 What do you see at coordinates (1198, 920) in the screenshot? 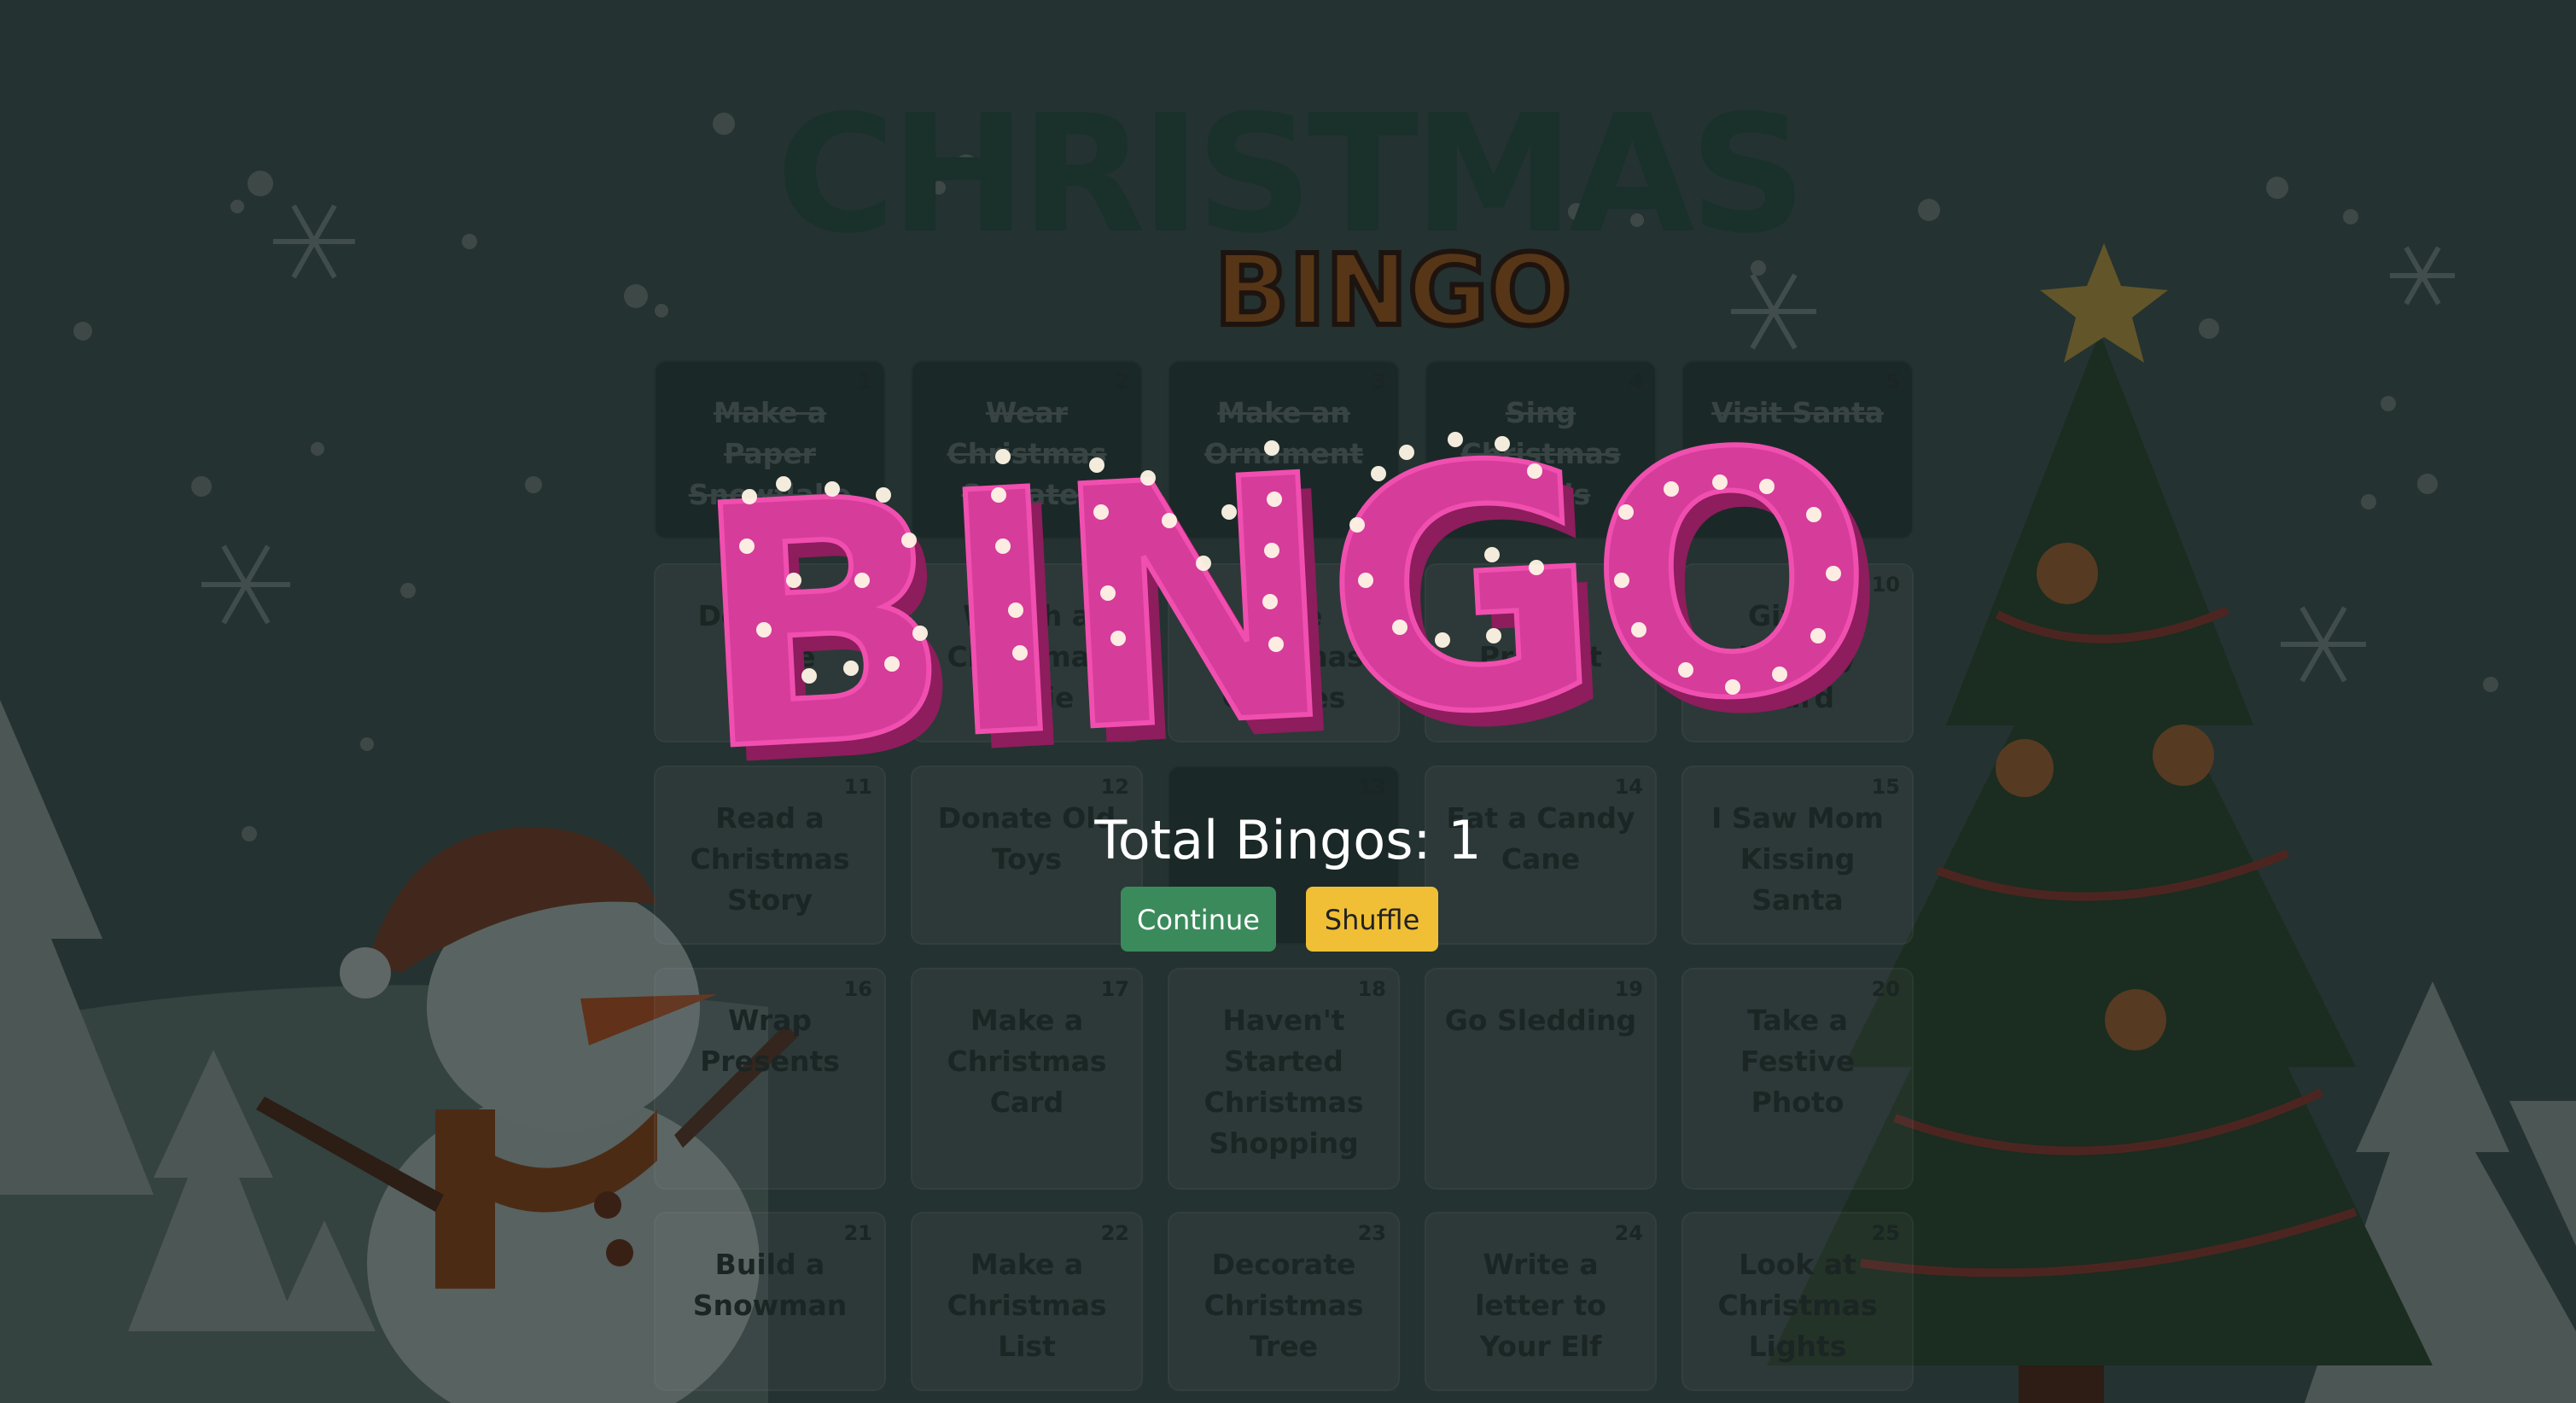
I see `continue-button: Continue` at bounding box center [1198, 920].